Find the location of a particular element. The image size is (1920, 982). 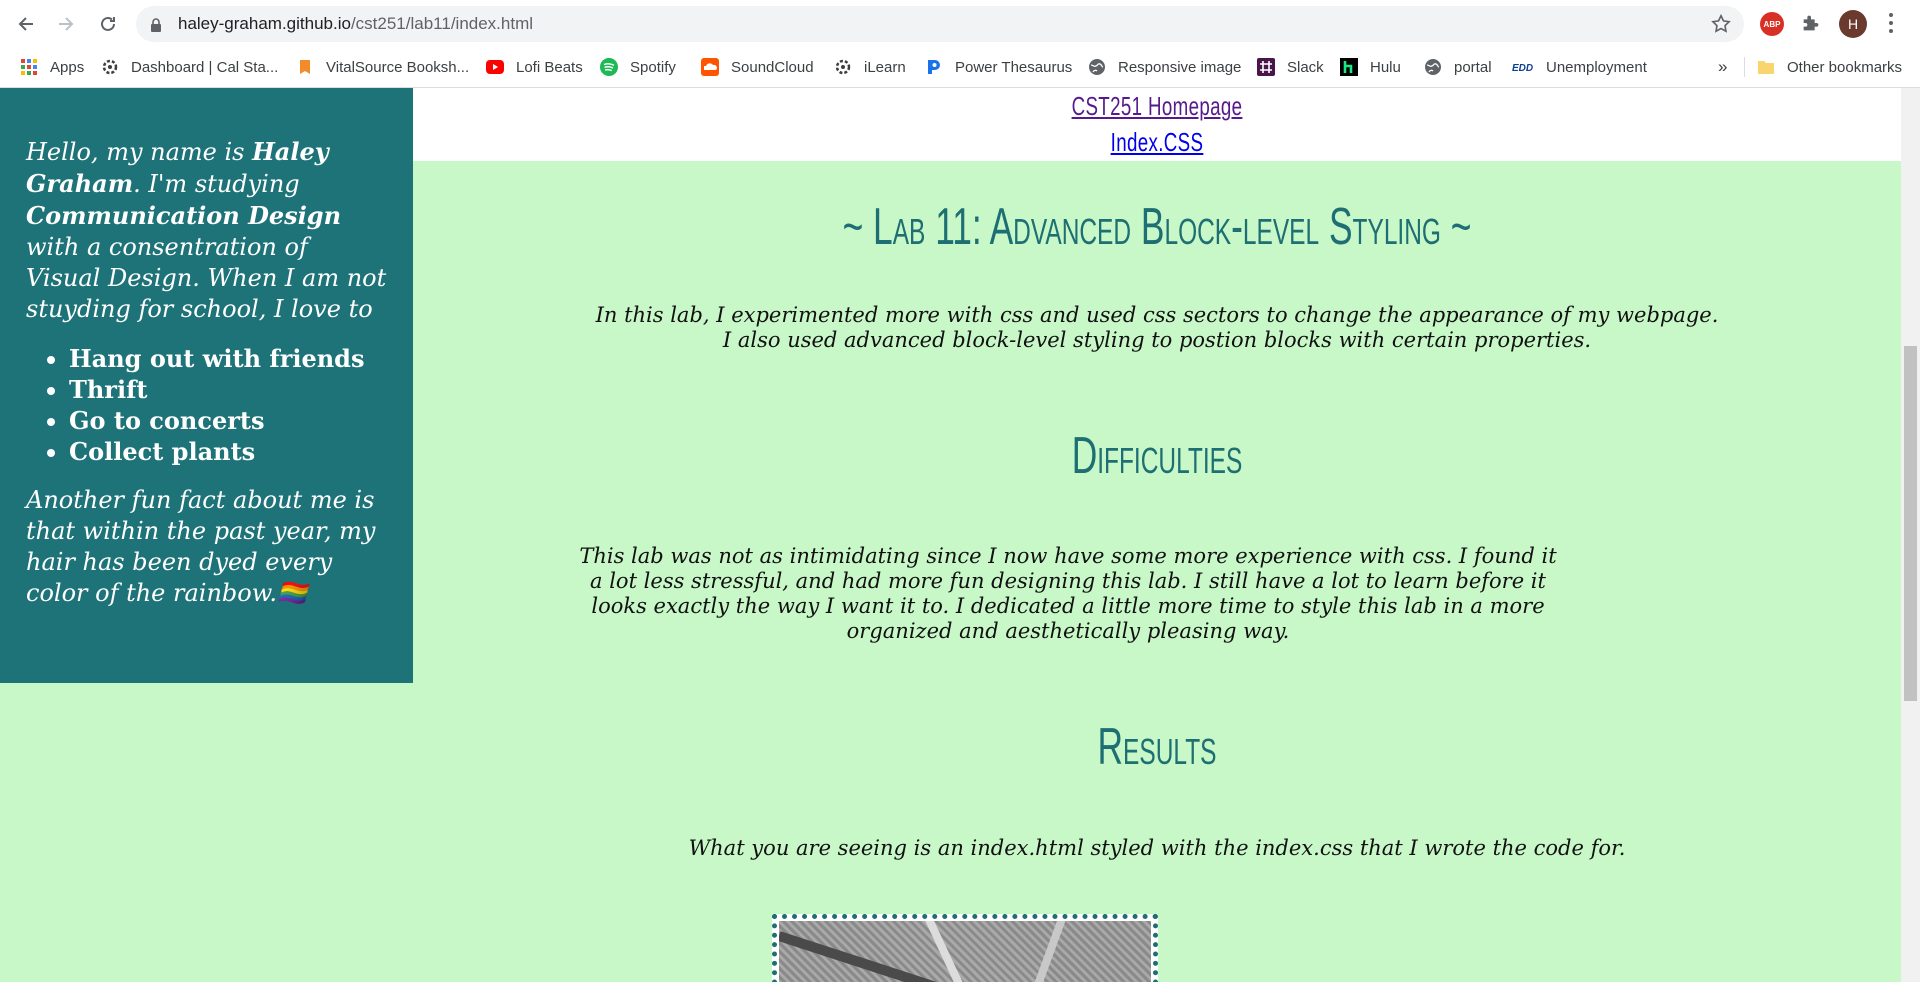

bookmark-ilearn: iLearn is located at coordinates (870, 67).